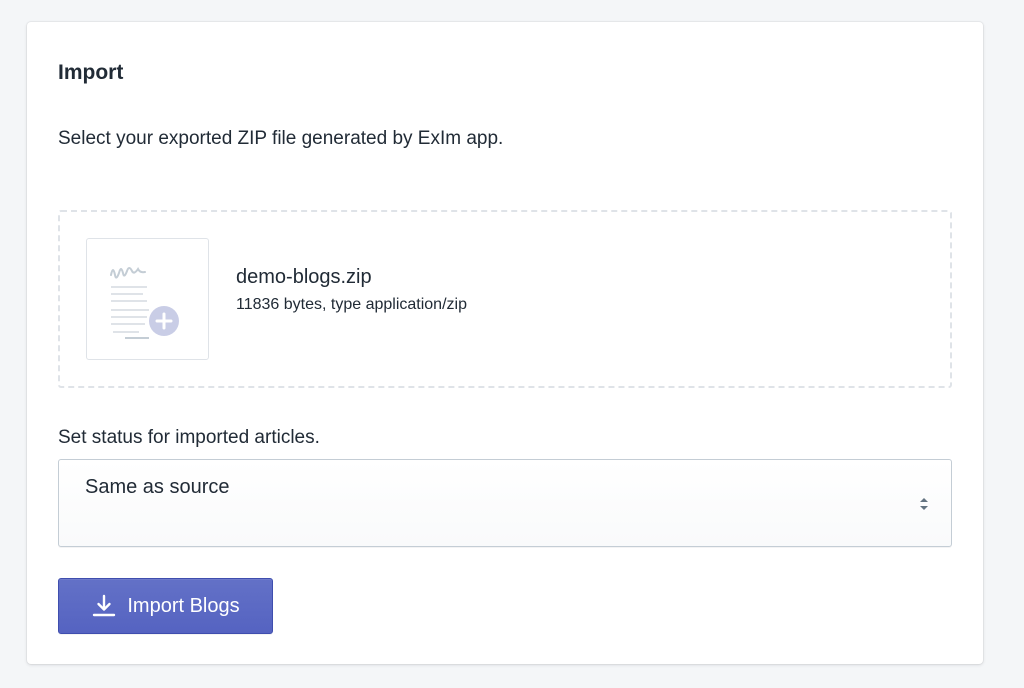  I want to click on status-label: Set status for imported articles., so click(189, 437).